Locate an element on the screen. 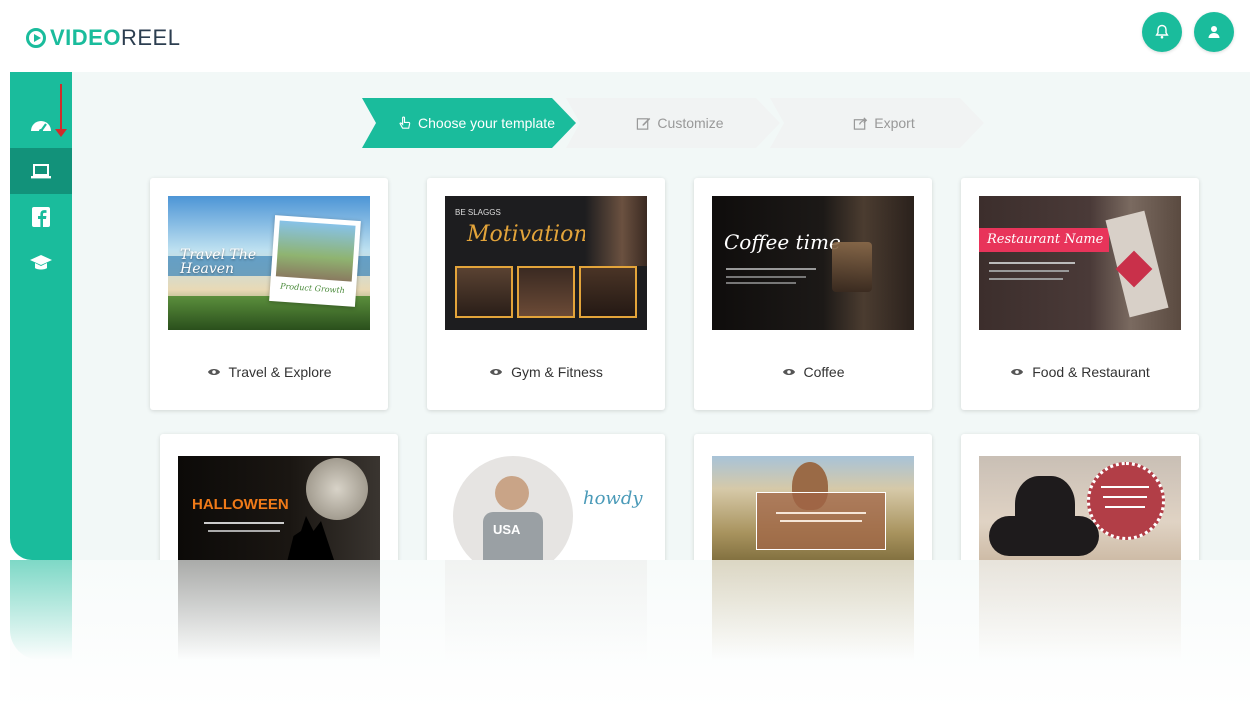 The image size is (1257, 721). template-thumbnail: Product Growth Travel The Heaven is located at coordinates (269, 263).